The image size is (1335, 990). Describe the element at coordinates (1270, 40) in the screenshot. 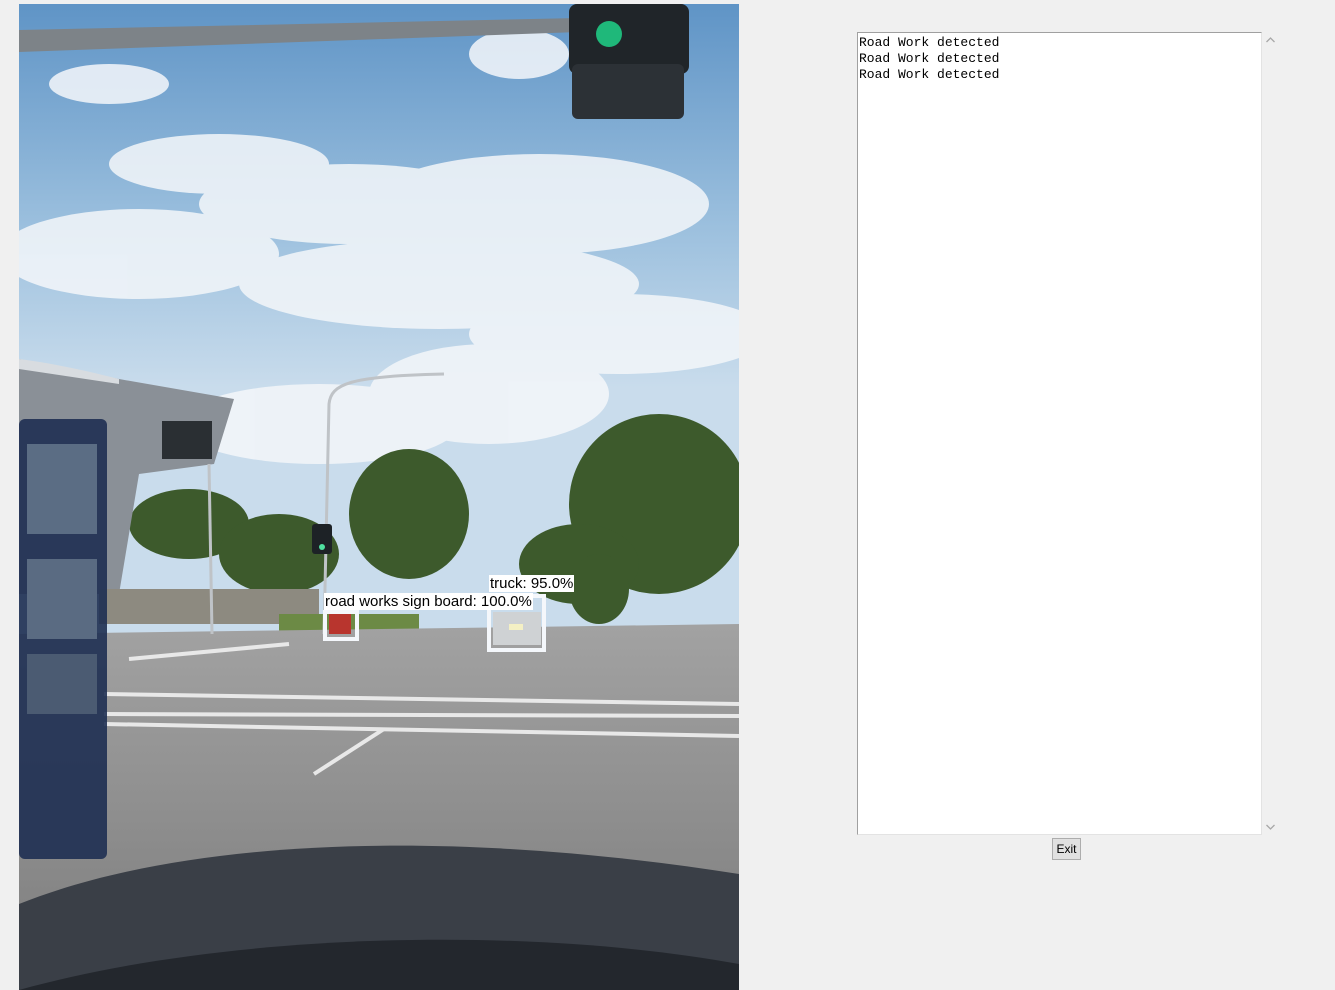

I see `chevron-up-icon` at that location.